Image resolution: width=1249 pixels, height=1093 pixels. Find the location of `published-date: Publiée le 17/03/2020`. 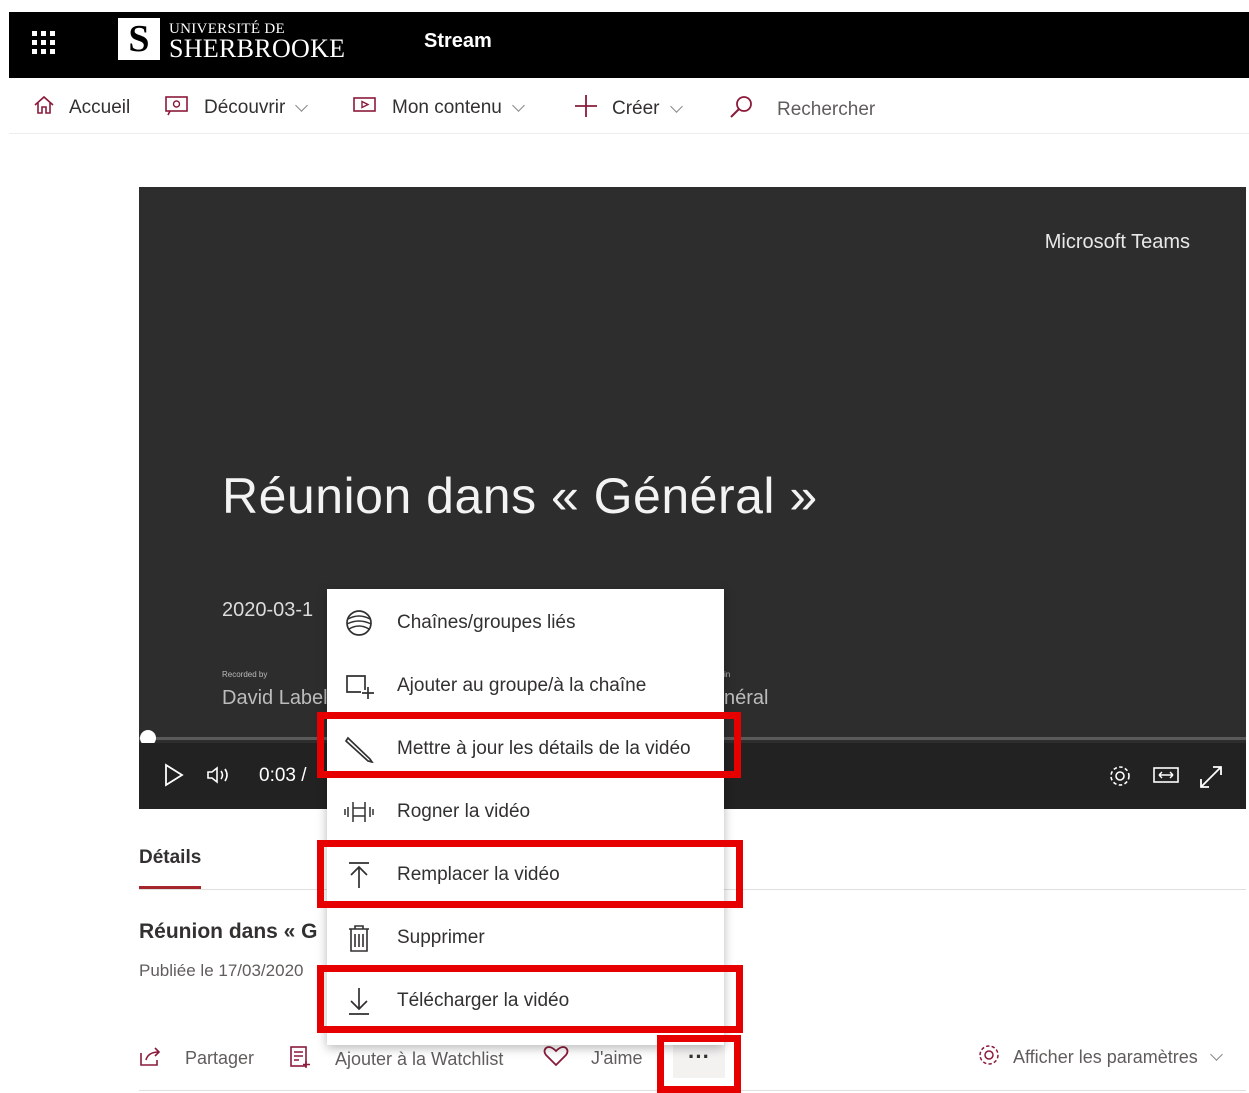

published-date: Publiée le 17/03/2020 is located at coordinates (221, 970).